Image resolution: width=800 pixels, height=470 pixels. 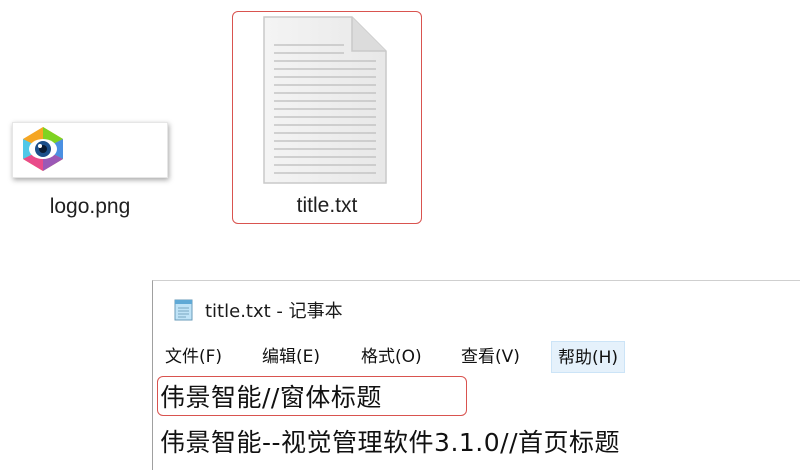 What do you see at coordinates (390, 442) in the screenshot?
I see `editor-line-2: 伟景智能--视觉管理软件3.1.0//首页标题` at bounding box center [390, 442].